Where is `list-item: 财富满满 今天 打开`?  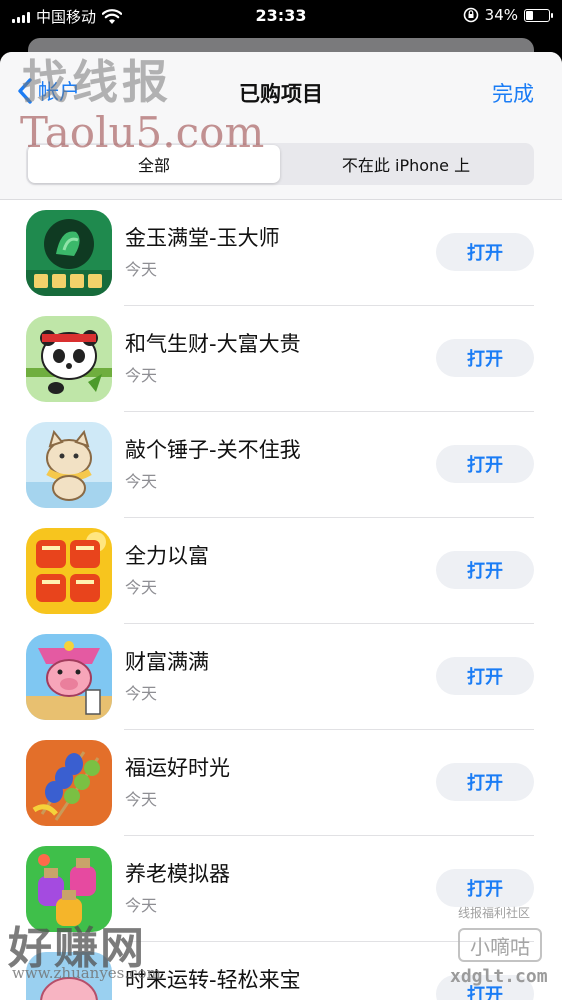
list-item: 财富满满 今天 打开 is located at coordinates (281, 677).